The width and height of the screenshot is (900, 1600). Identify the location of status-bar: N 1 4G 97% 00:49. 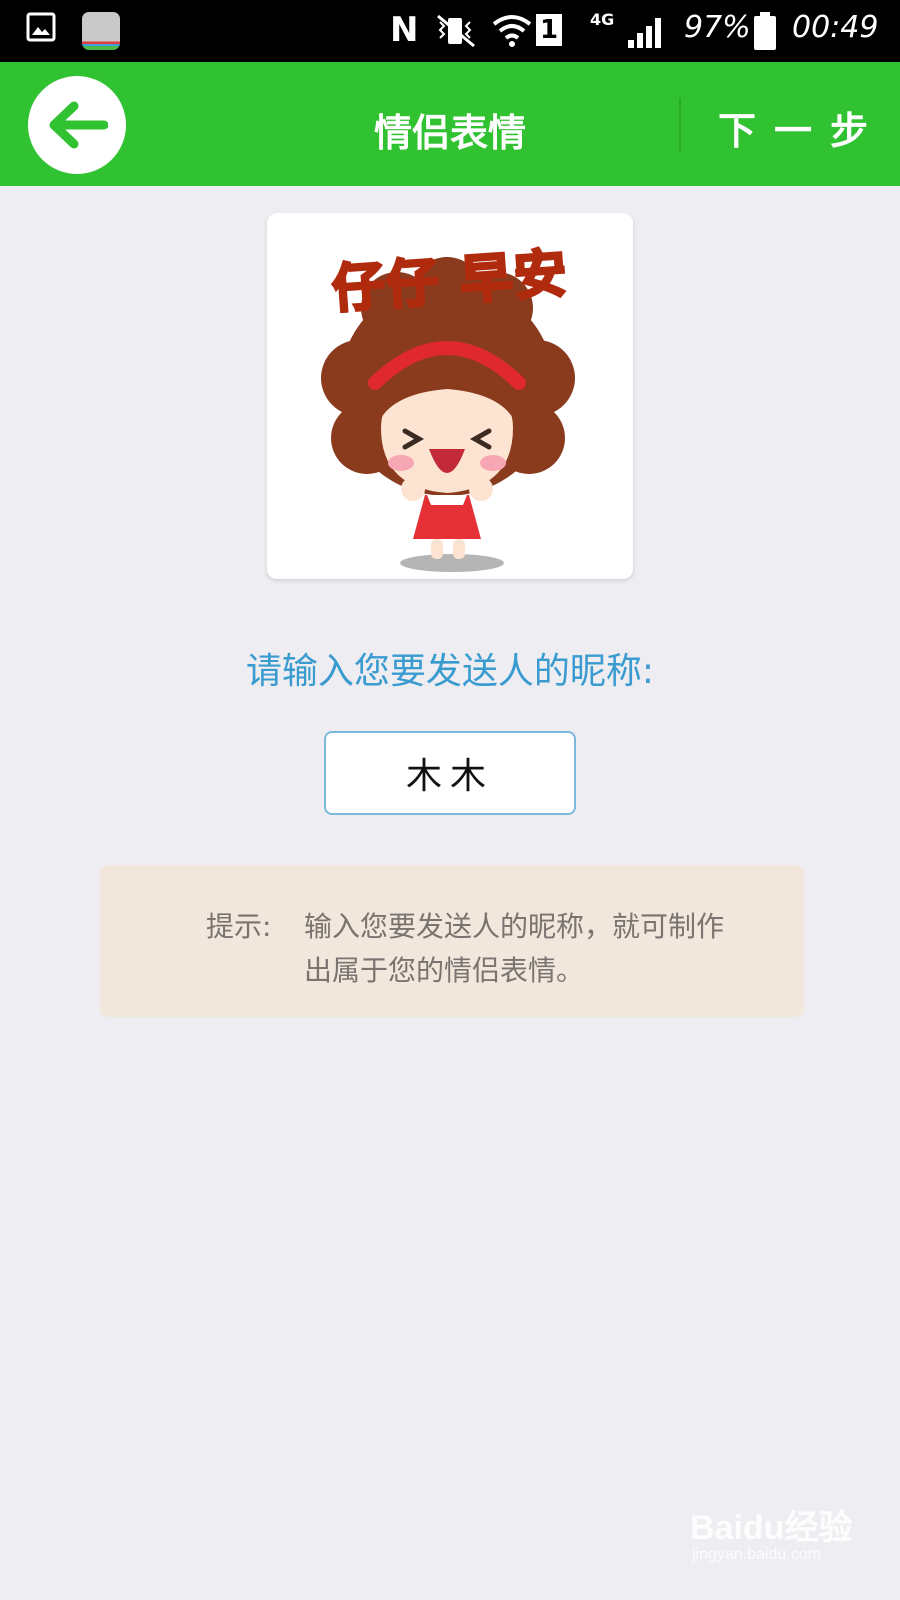
(450, 31).